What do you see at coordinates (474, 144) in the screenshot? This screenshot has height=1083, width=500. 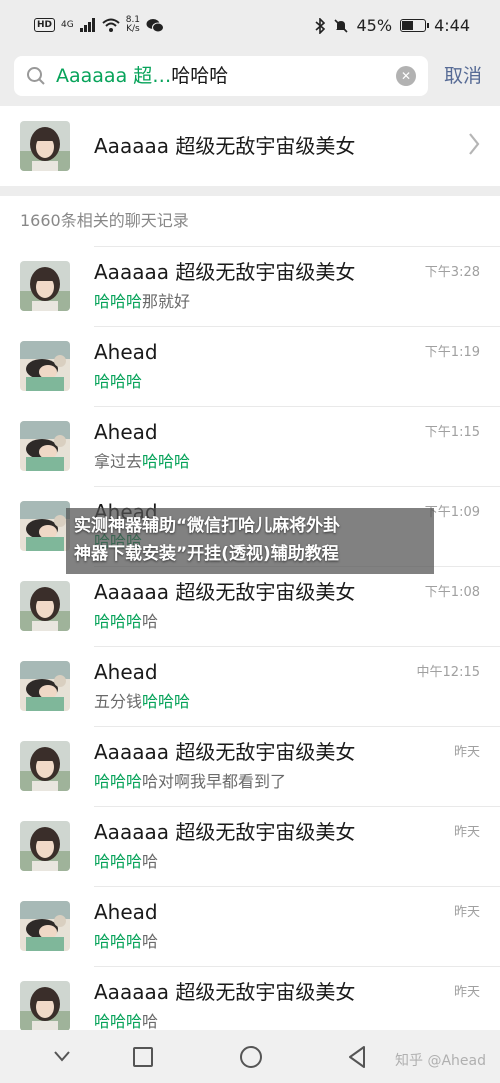 I see `chevron-right-icon` at bounding box center [474, 144].